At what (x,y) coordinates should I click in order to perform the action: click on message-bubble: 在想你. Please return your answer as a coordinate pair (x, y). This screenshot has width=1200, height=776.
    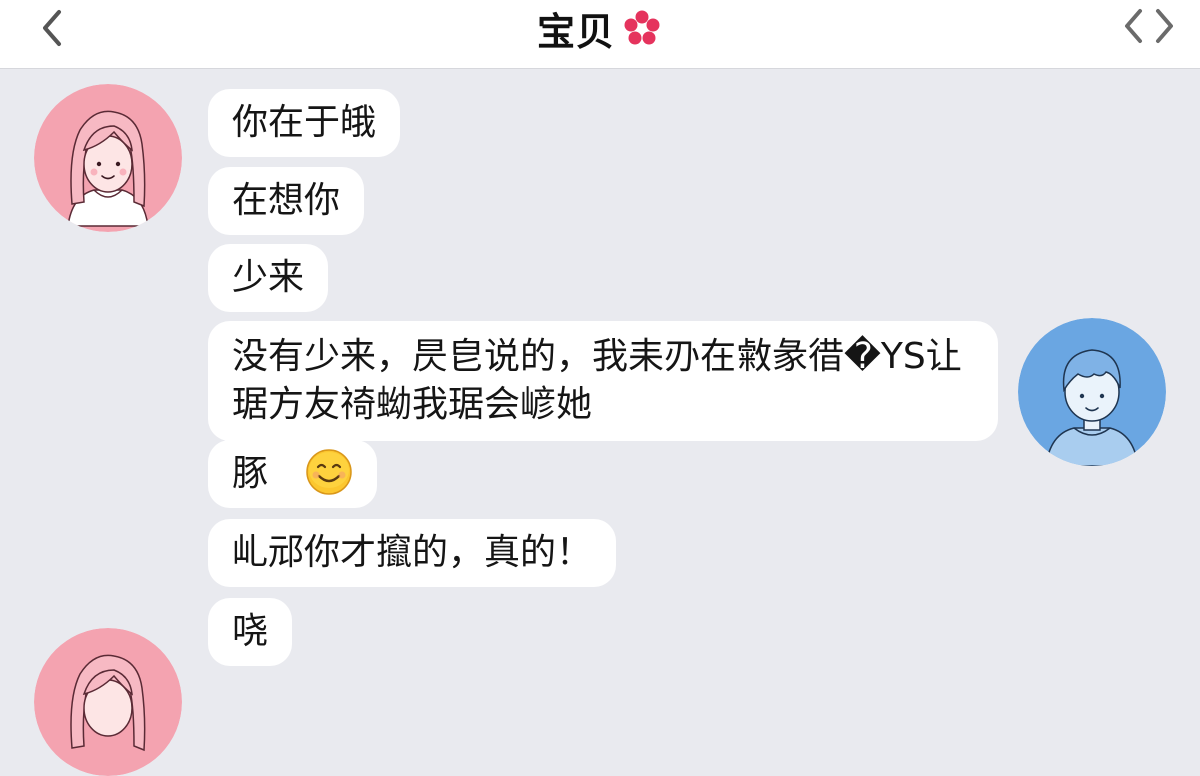
    Looking at the image, I should click on (286, 201).